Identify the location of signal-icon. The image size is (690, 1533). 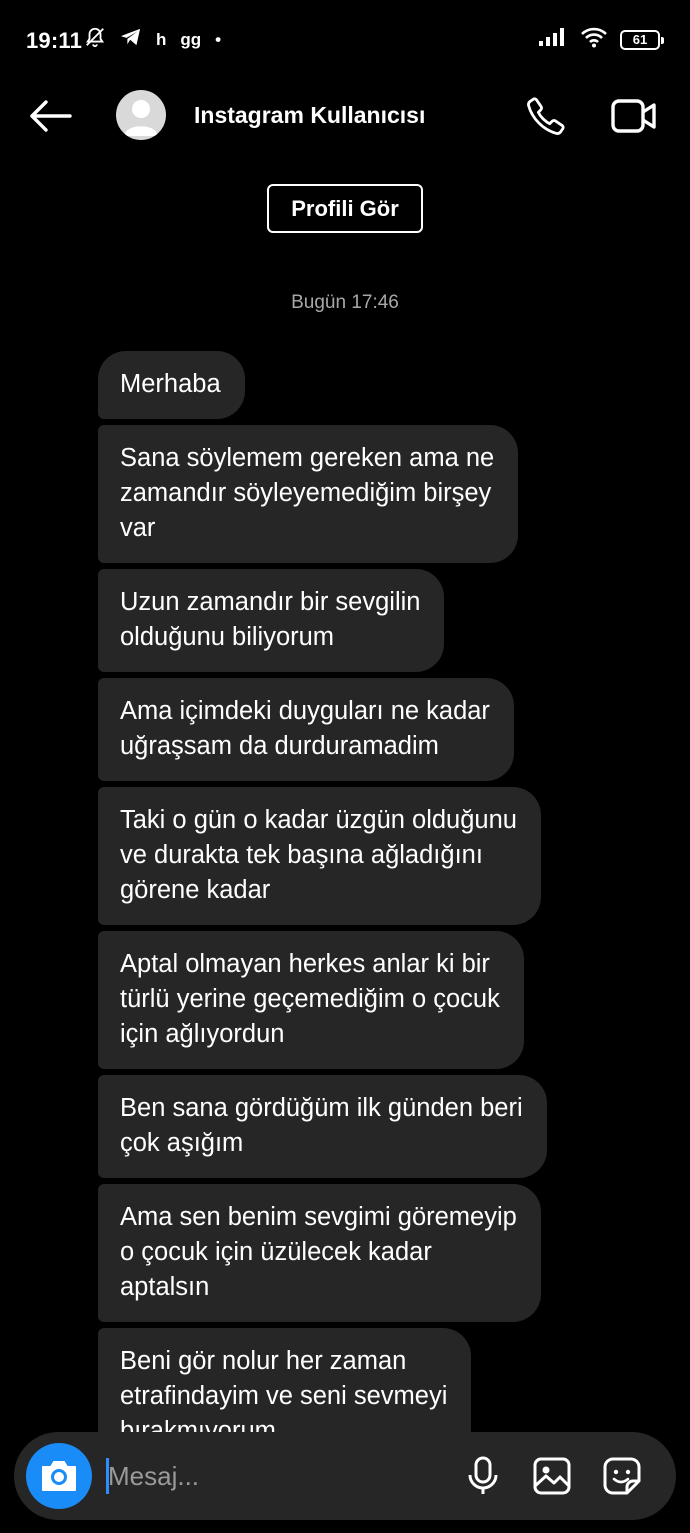
(553, 39).